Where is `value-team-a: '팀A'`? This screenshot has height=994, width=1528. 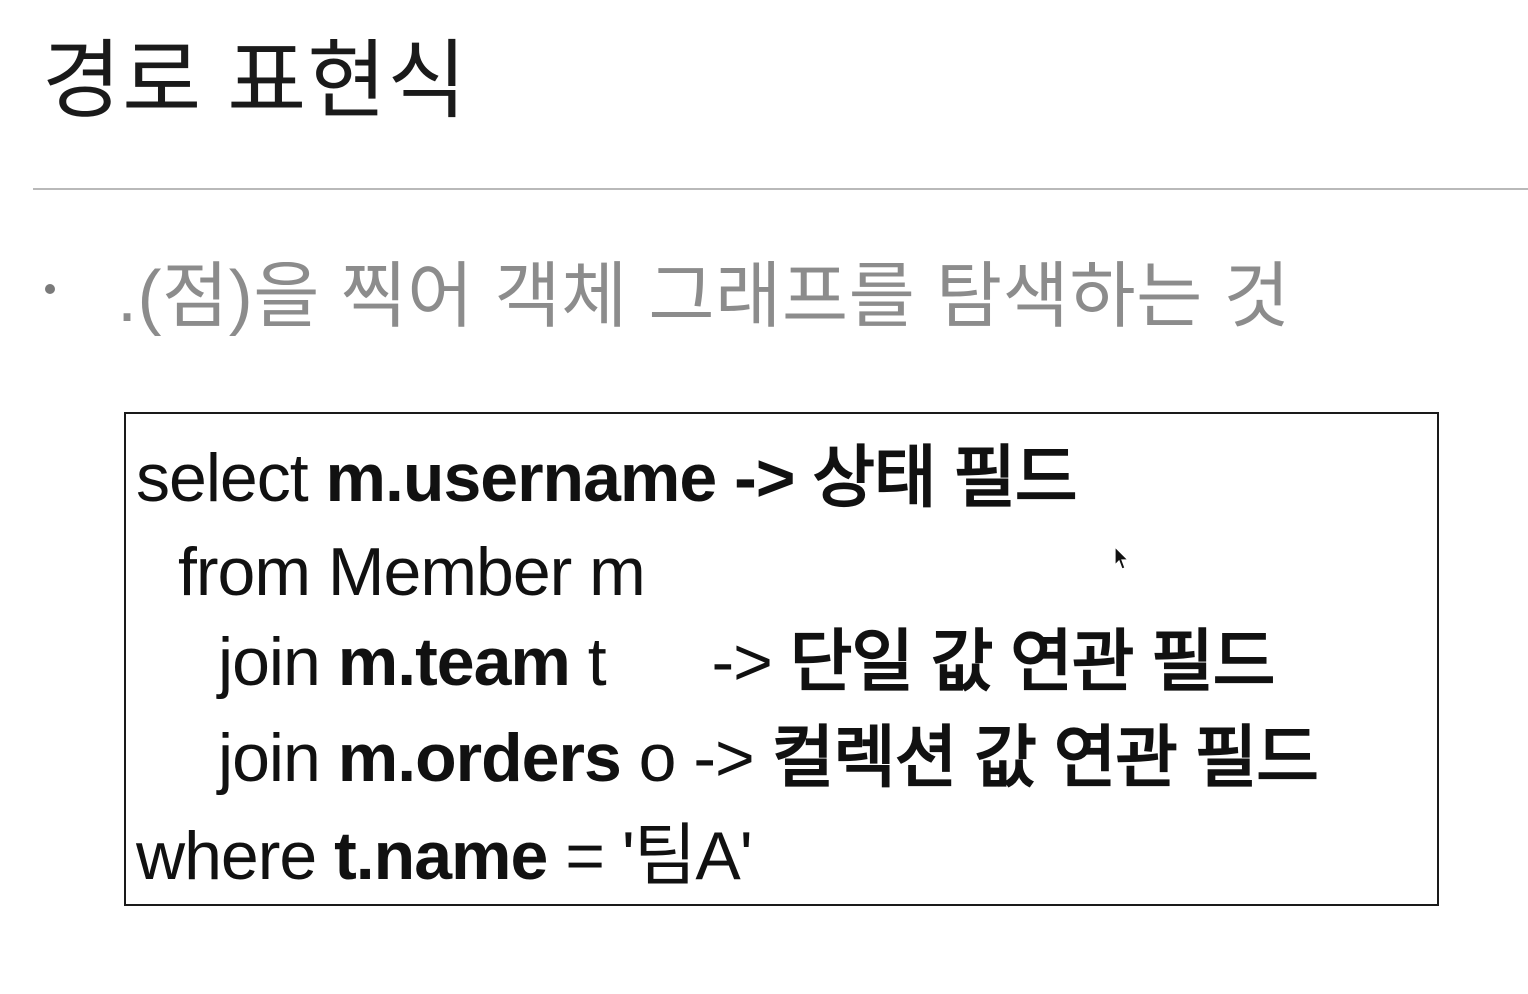 value-team-a: '팀A' is located at coordinates (687, 856).